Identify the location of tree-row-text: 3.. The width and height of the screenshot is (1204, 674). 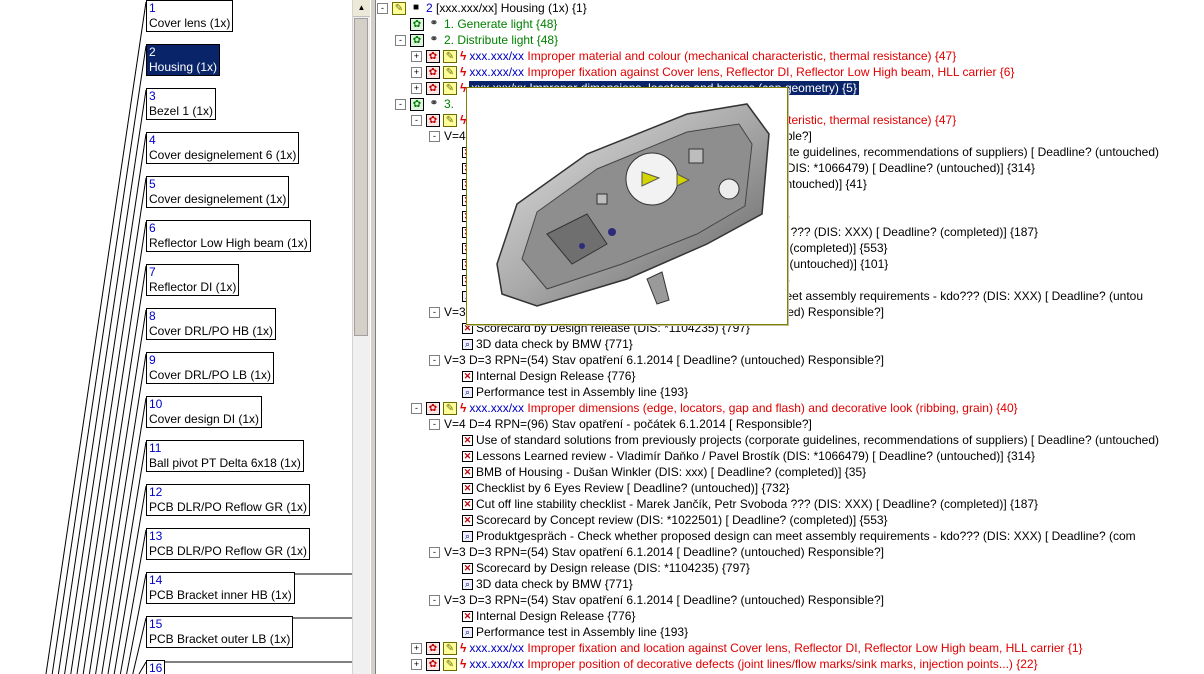
(449, 104).